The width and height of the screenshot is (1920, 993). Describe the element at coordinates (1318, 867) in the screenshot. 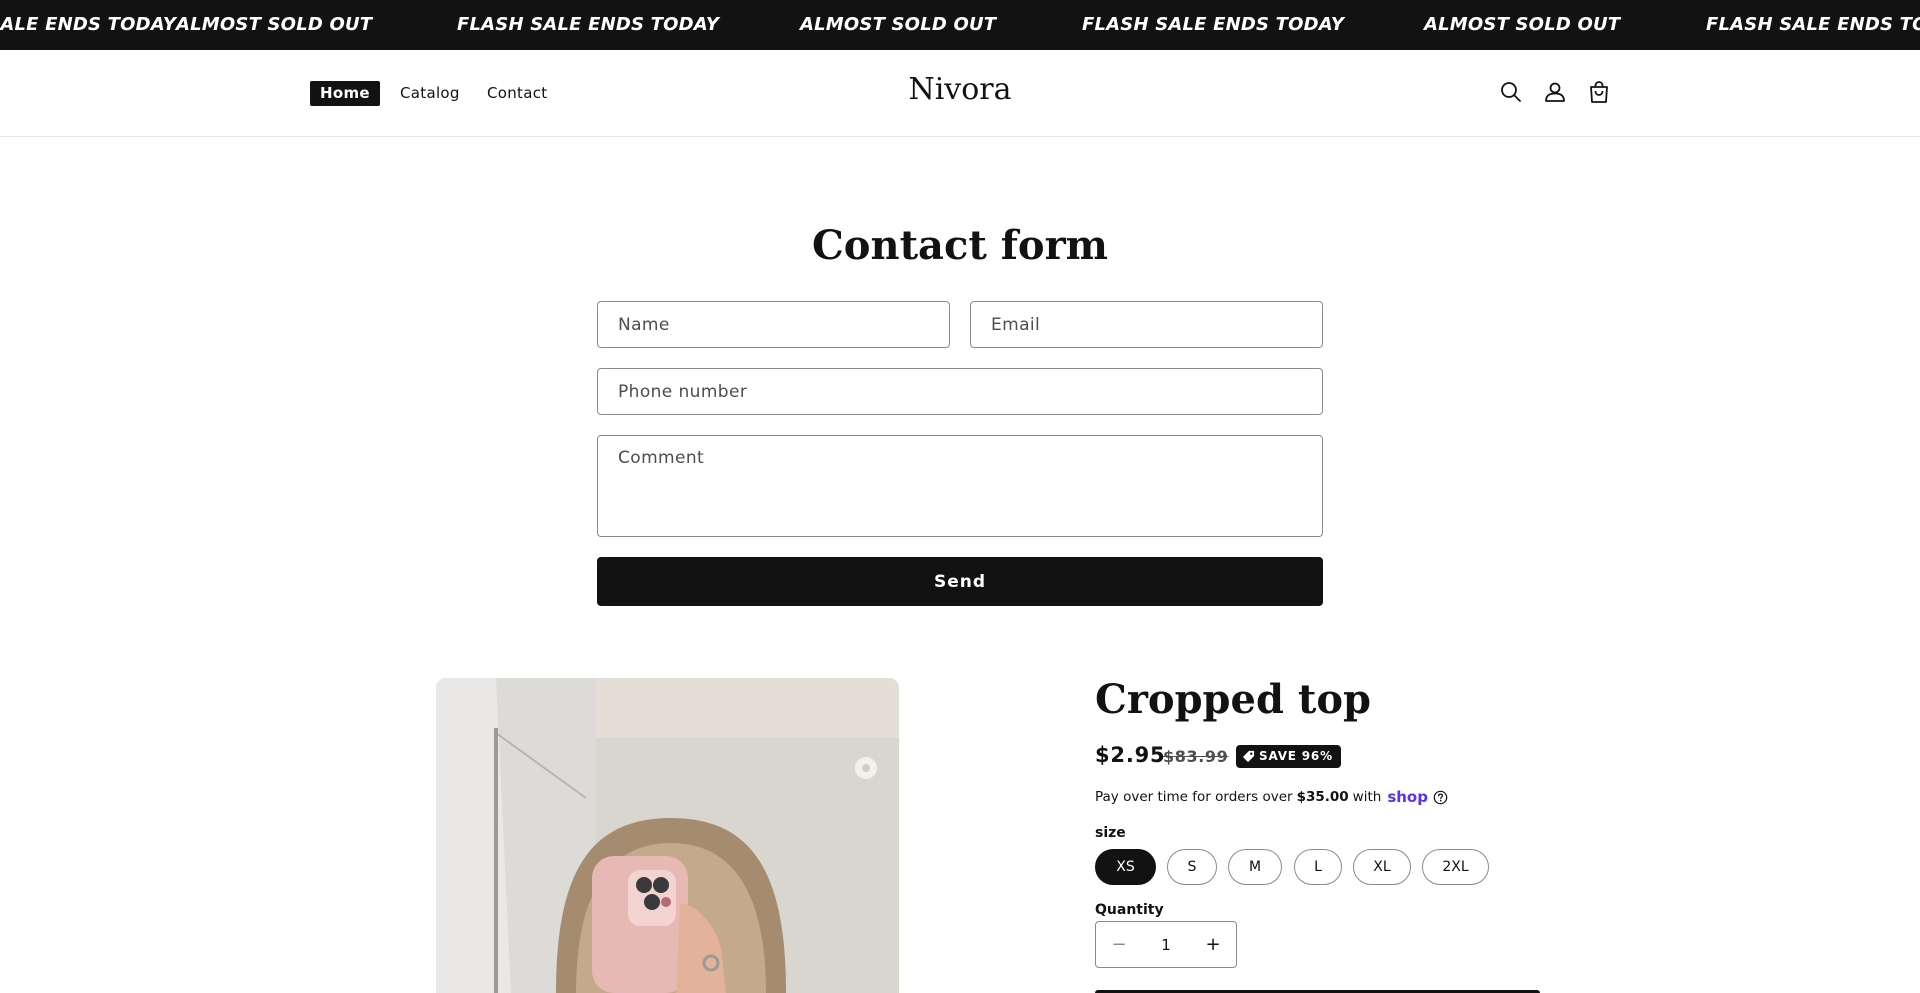

I see `size-option-l: L` at that location.